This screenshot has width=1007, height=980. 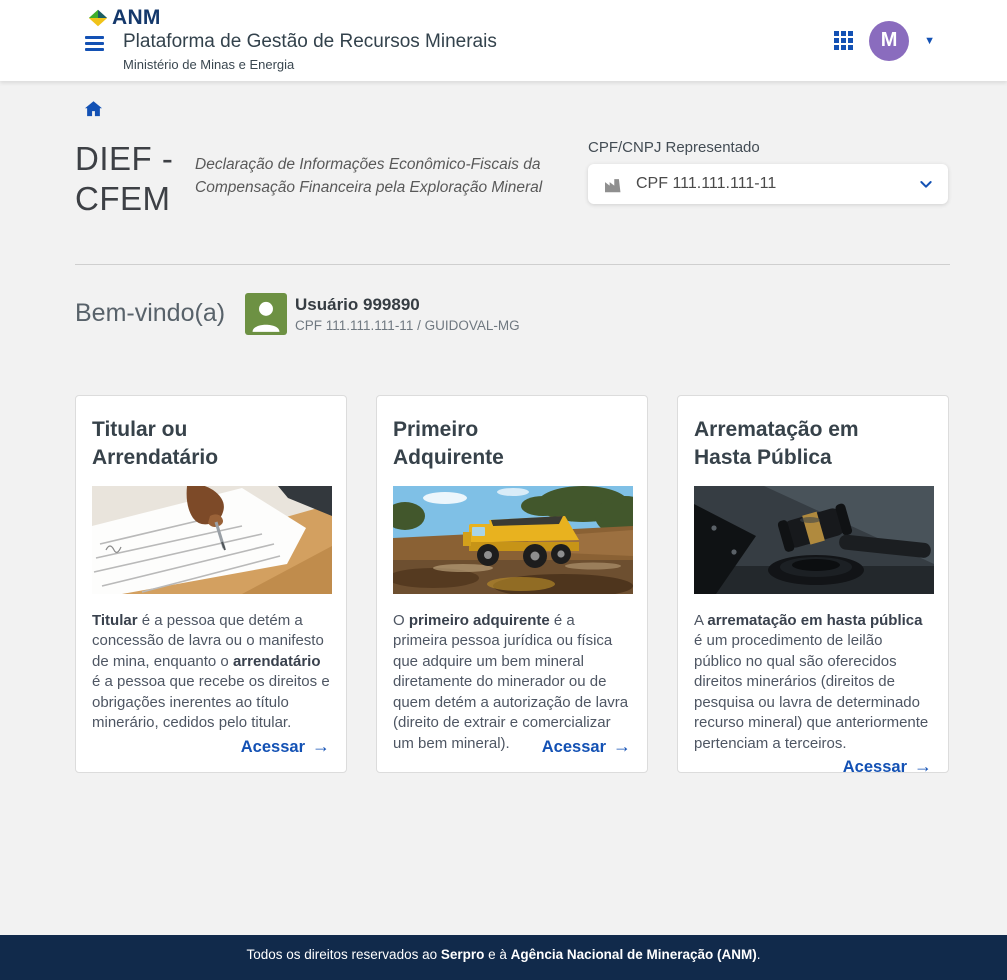 I want to click on cpf-cnpj-selected-value: CPF 111.111.111-11, so click(x=706, y=183).